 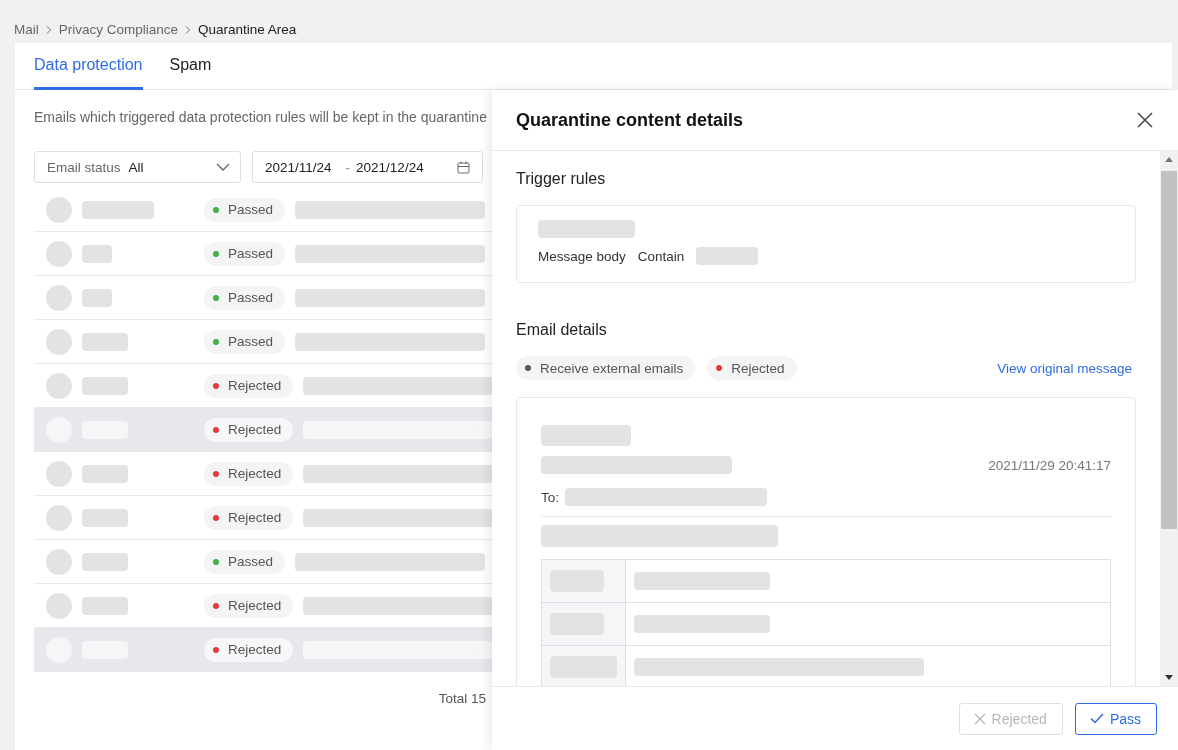 What do you see at coordinates (1115, 718) in the screenshot?
I see `pass-button: Pass` at bounding box center [1115, 718].